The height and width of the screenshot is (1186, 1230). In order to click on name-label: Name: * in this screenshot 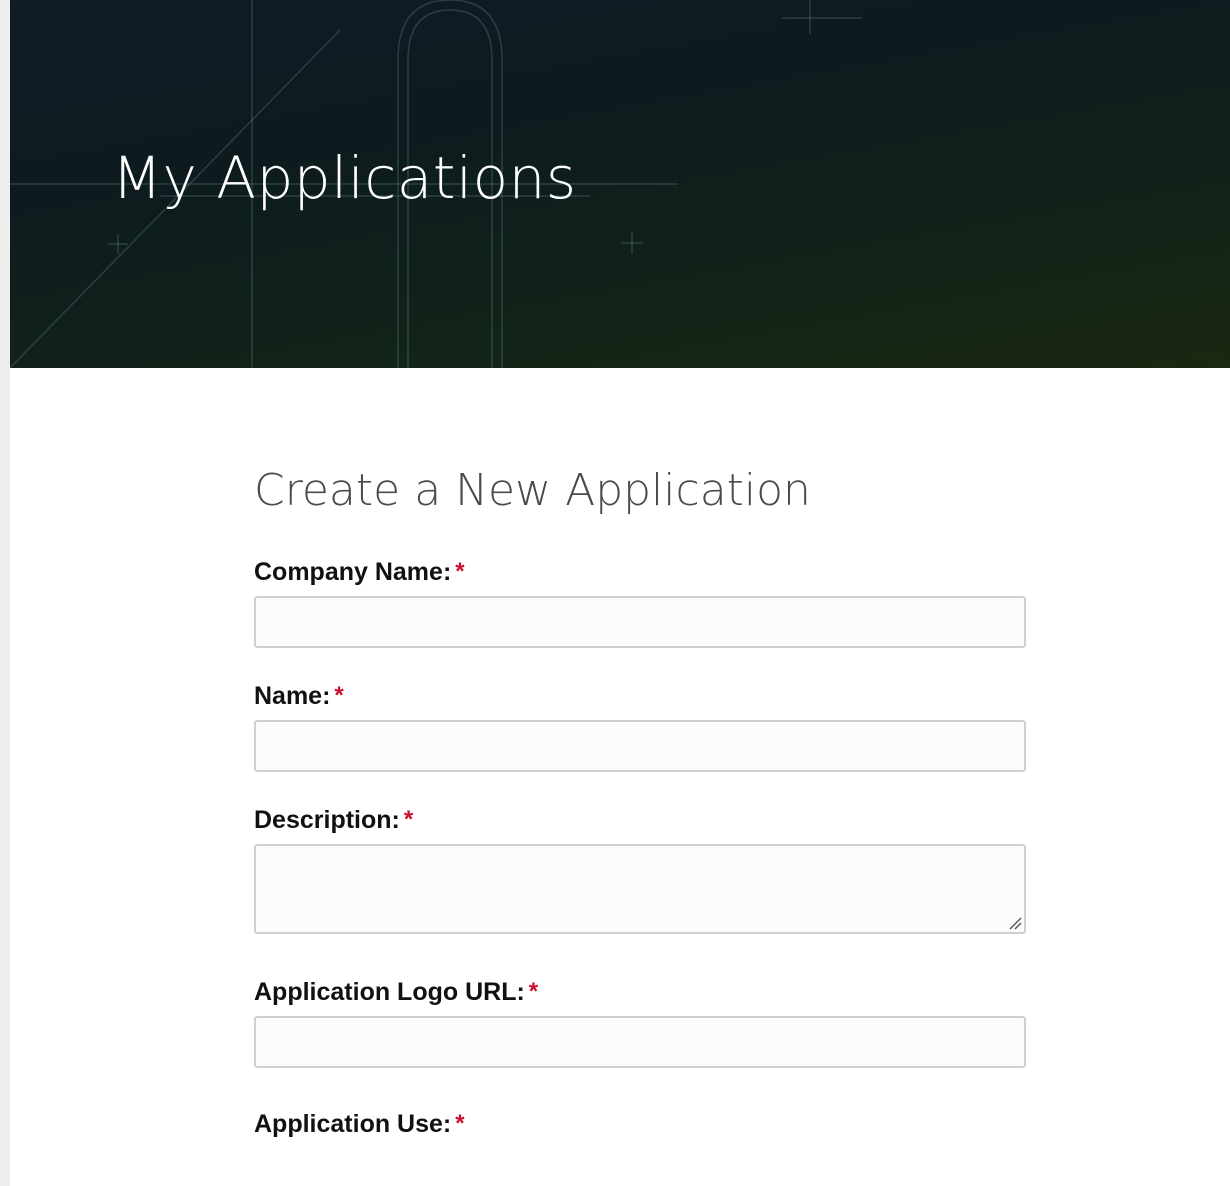, I will do `click(640, 696)`.